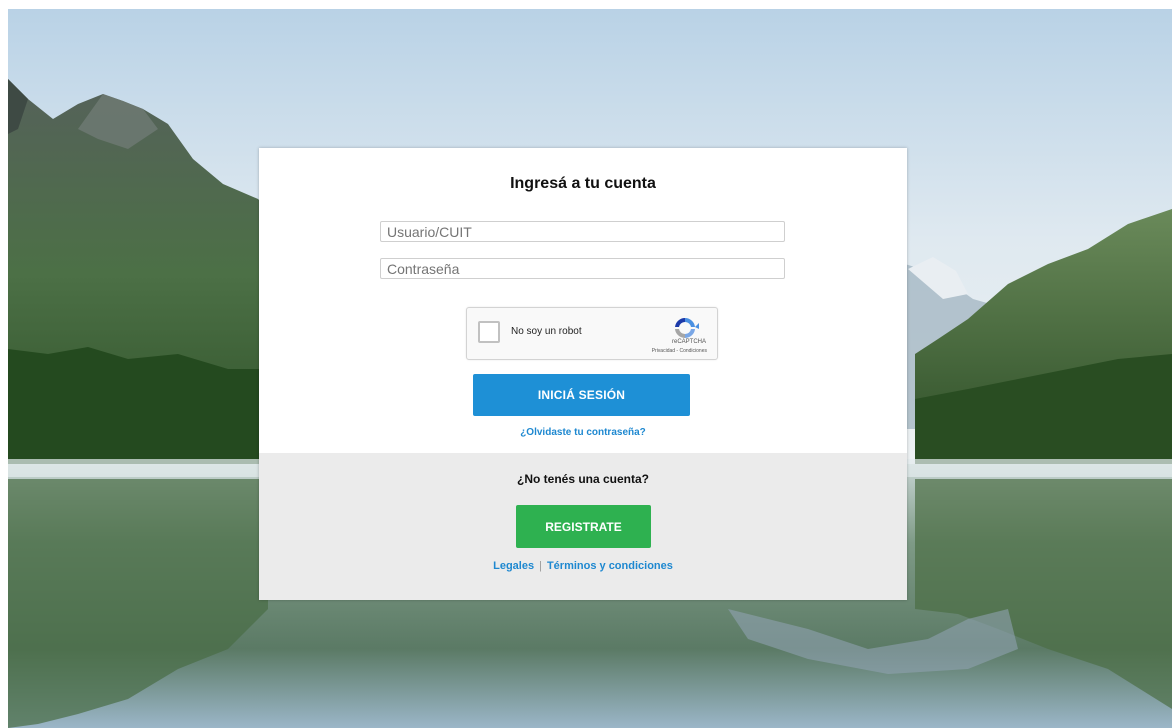  I want to click on recaptcha-brand: reCAPTCHA, so click(688, 342).